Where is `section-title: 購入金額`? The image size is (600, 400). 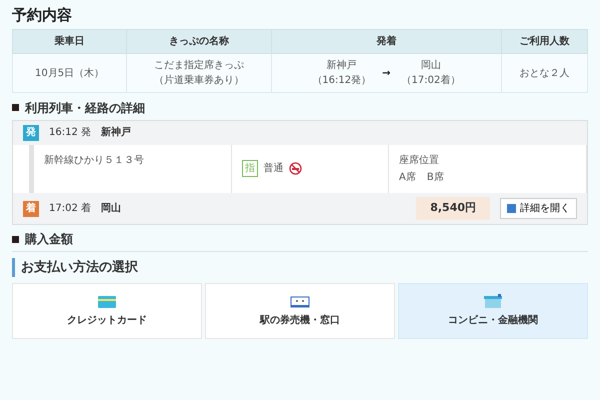
section-title: 購入金額 is located at coordinates (49, 239).